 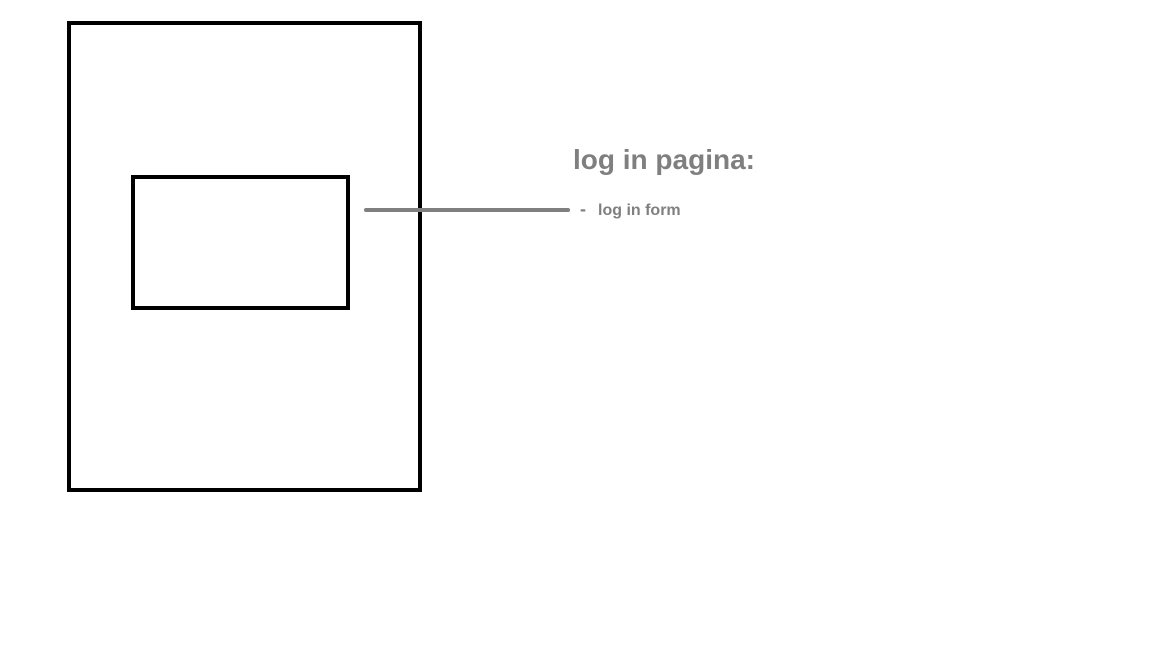 I want to click on annotation-item: - log in form, so click(x=630, y=210).